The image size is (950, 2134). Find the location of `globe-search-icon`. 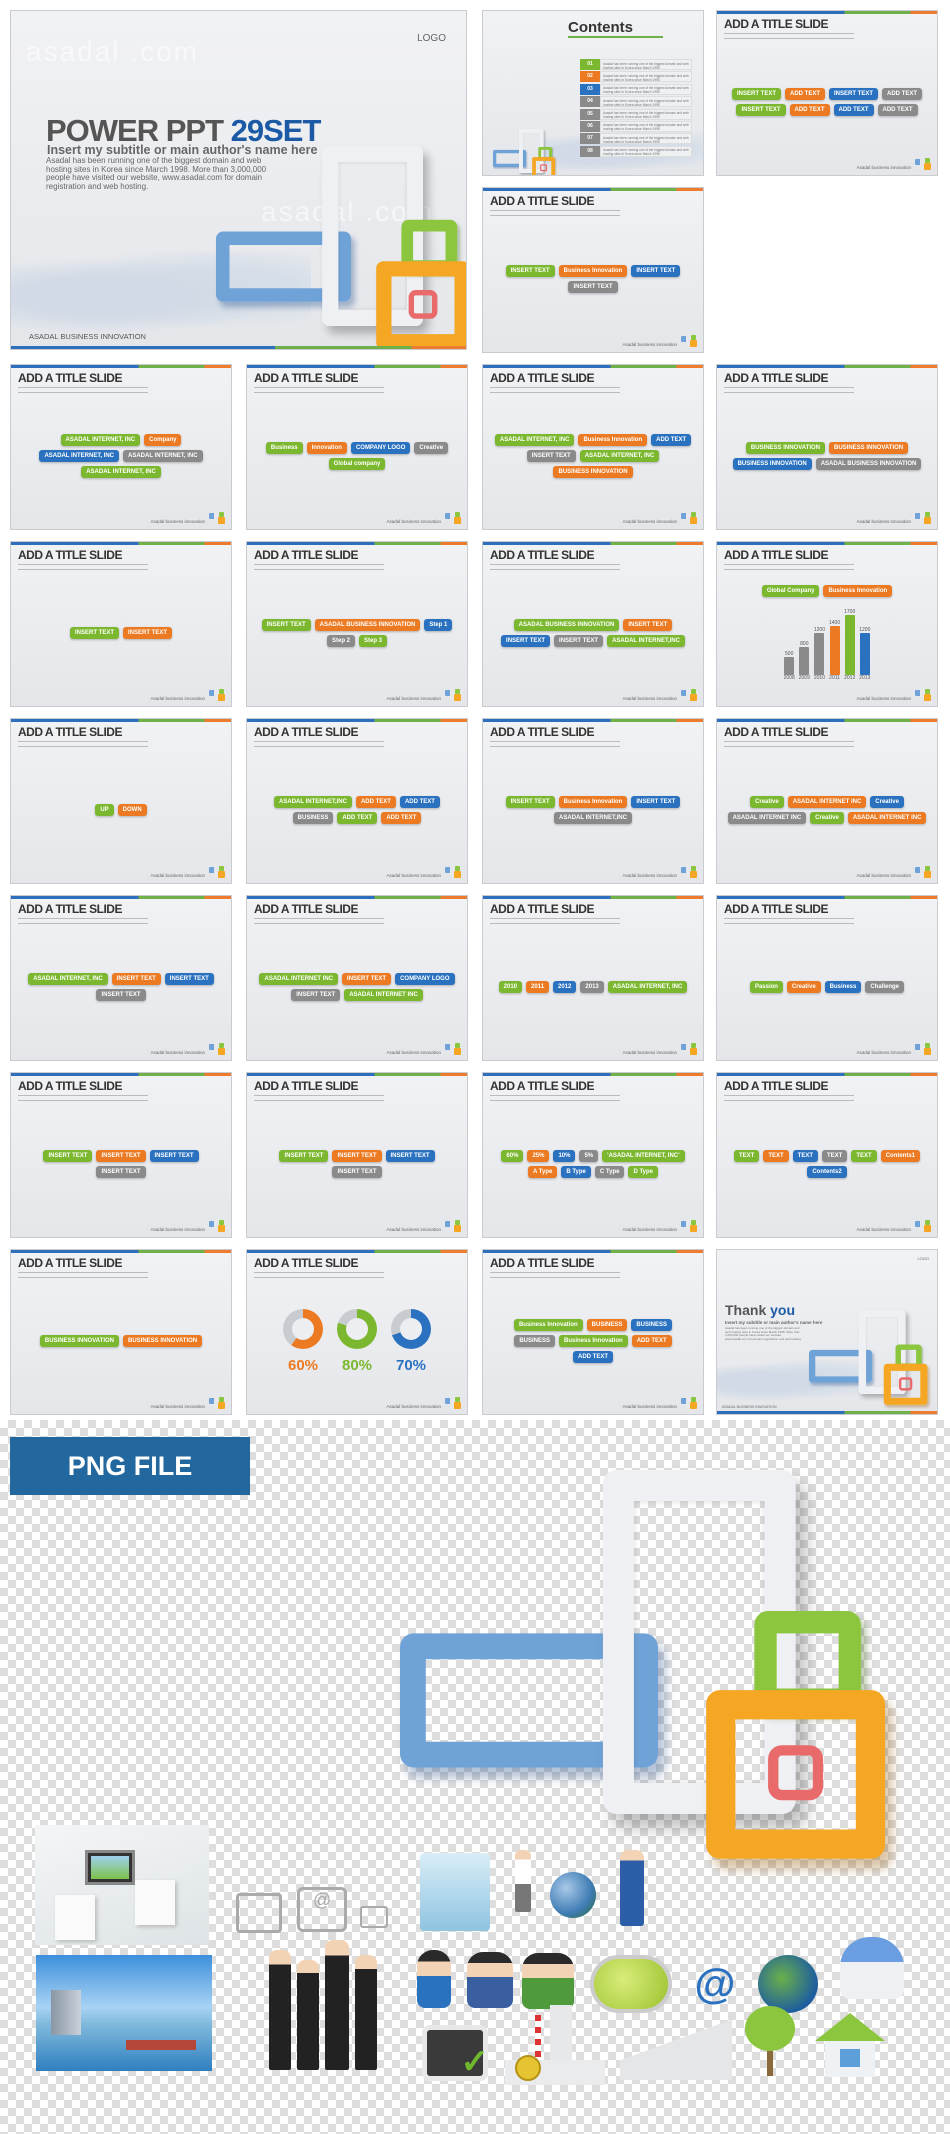

globe-search-icon is located at coordinates (788, 1984).